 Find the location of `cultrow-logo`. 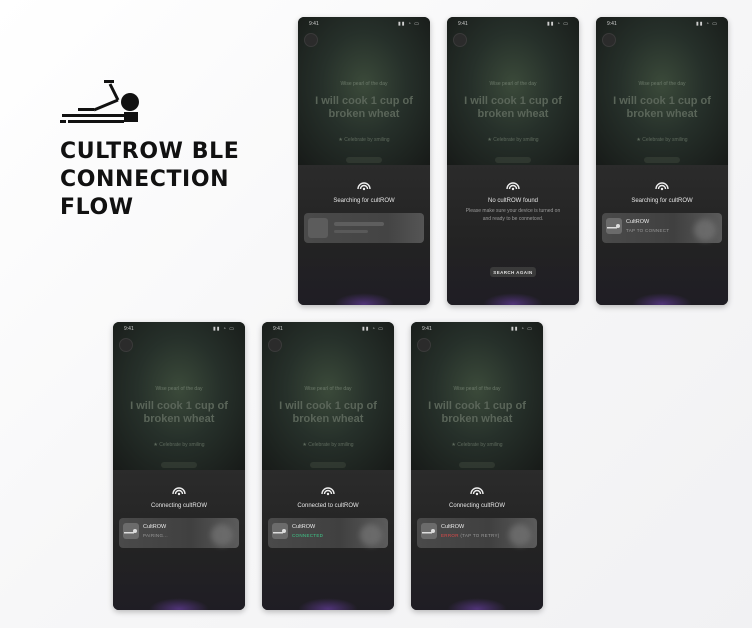

cultrow-logo is located at coordinates (105, 104).